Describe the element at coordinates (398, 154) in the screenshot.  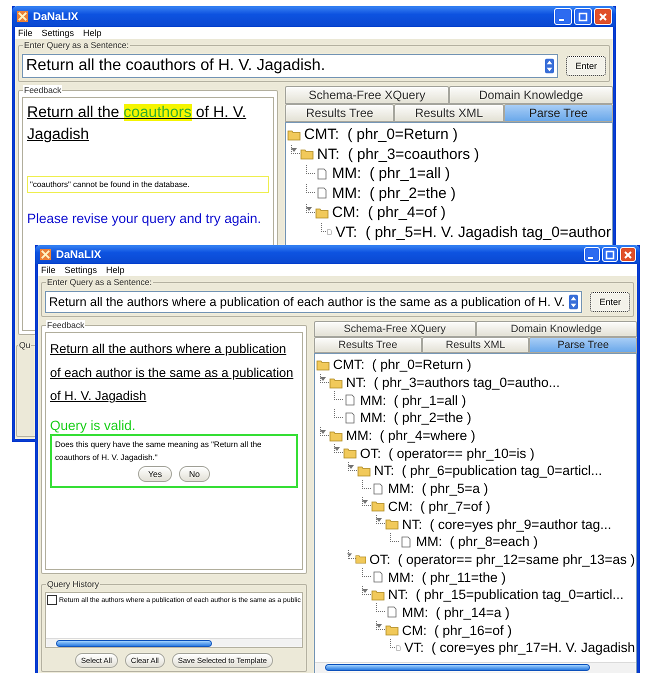
I see `tree-node: NT: ( phr_3=coauthors )` at that location.